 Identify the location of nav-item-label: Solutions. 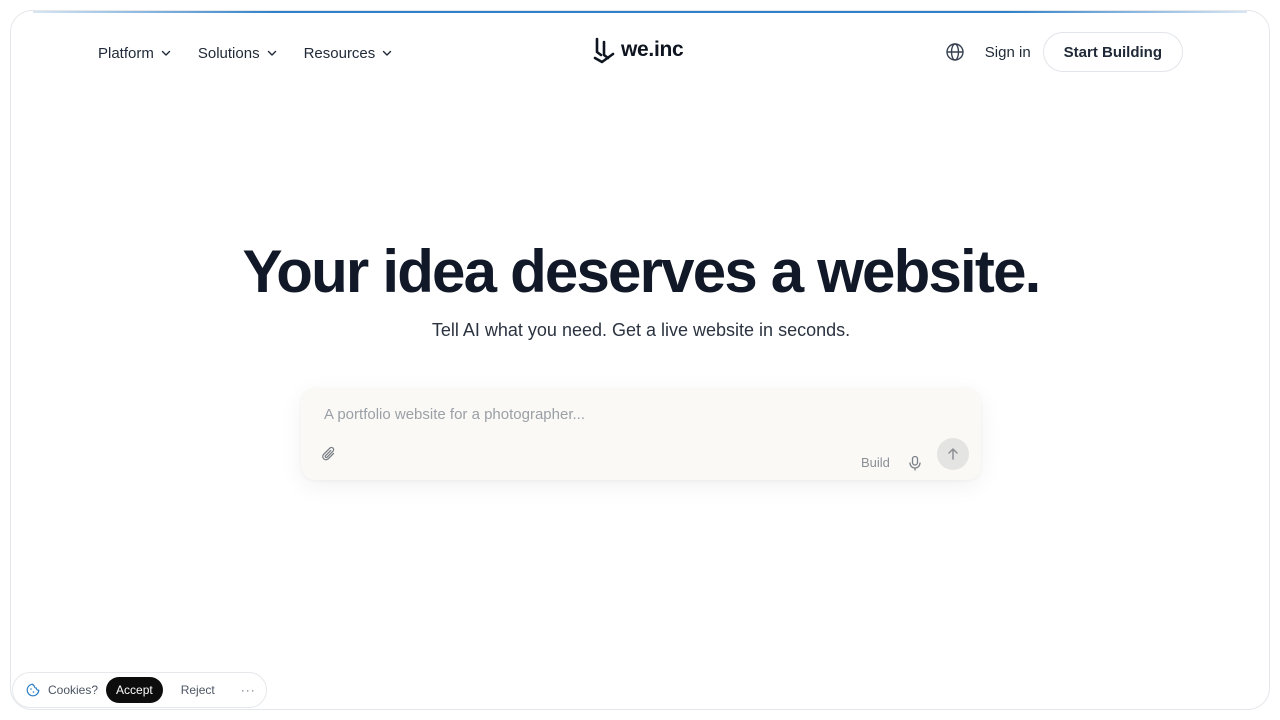
(228, 53).